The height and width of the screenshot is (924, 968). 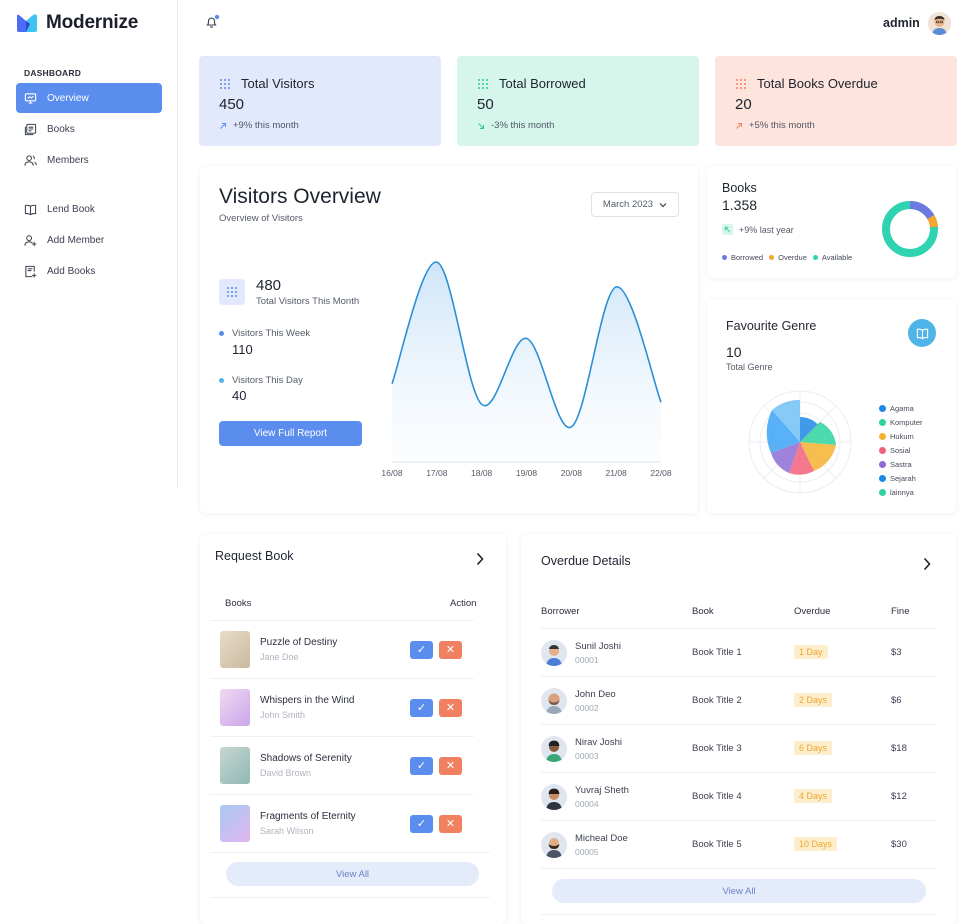 I want to click on stat-card-total-visitors: Total Visitors 450 +9% this month, so click(x=320, y=101).